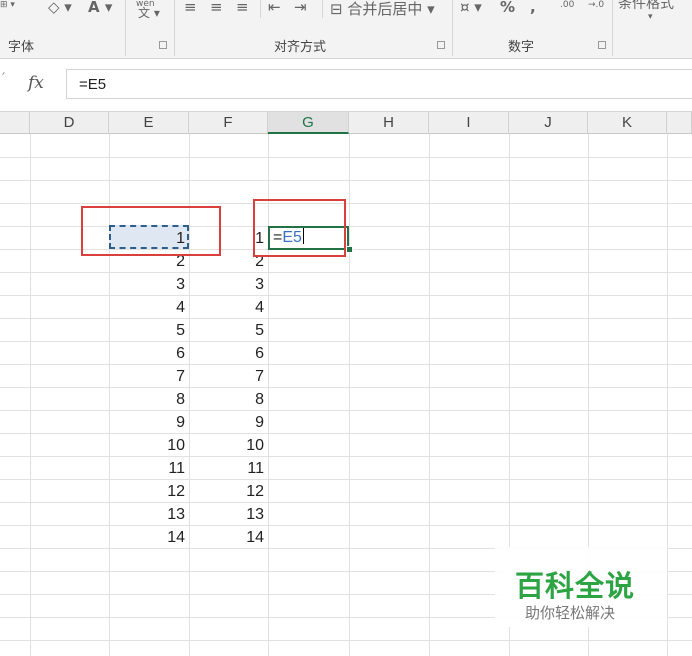  I want to click on cell-e17: 14, so click(149, 538).